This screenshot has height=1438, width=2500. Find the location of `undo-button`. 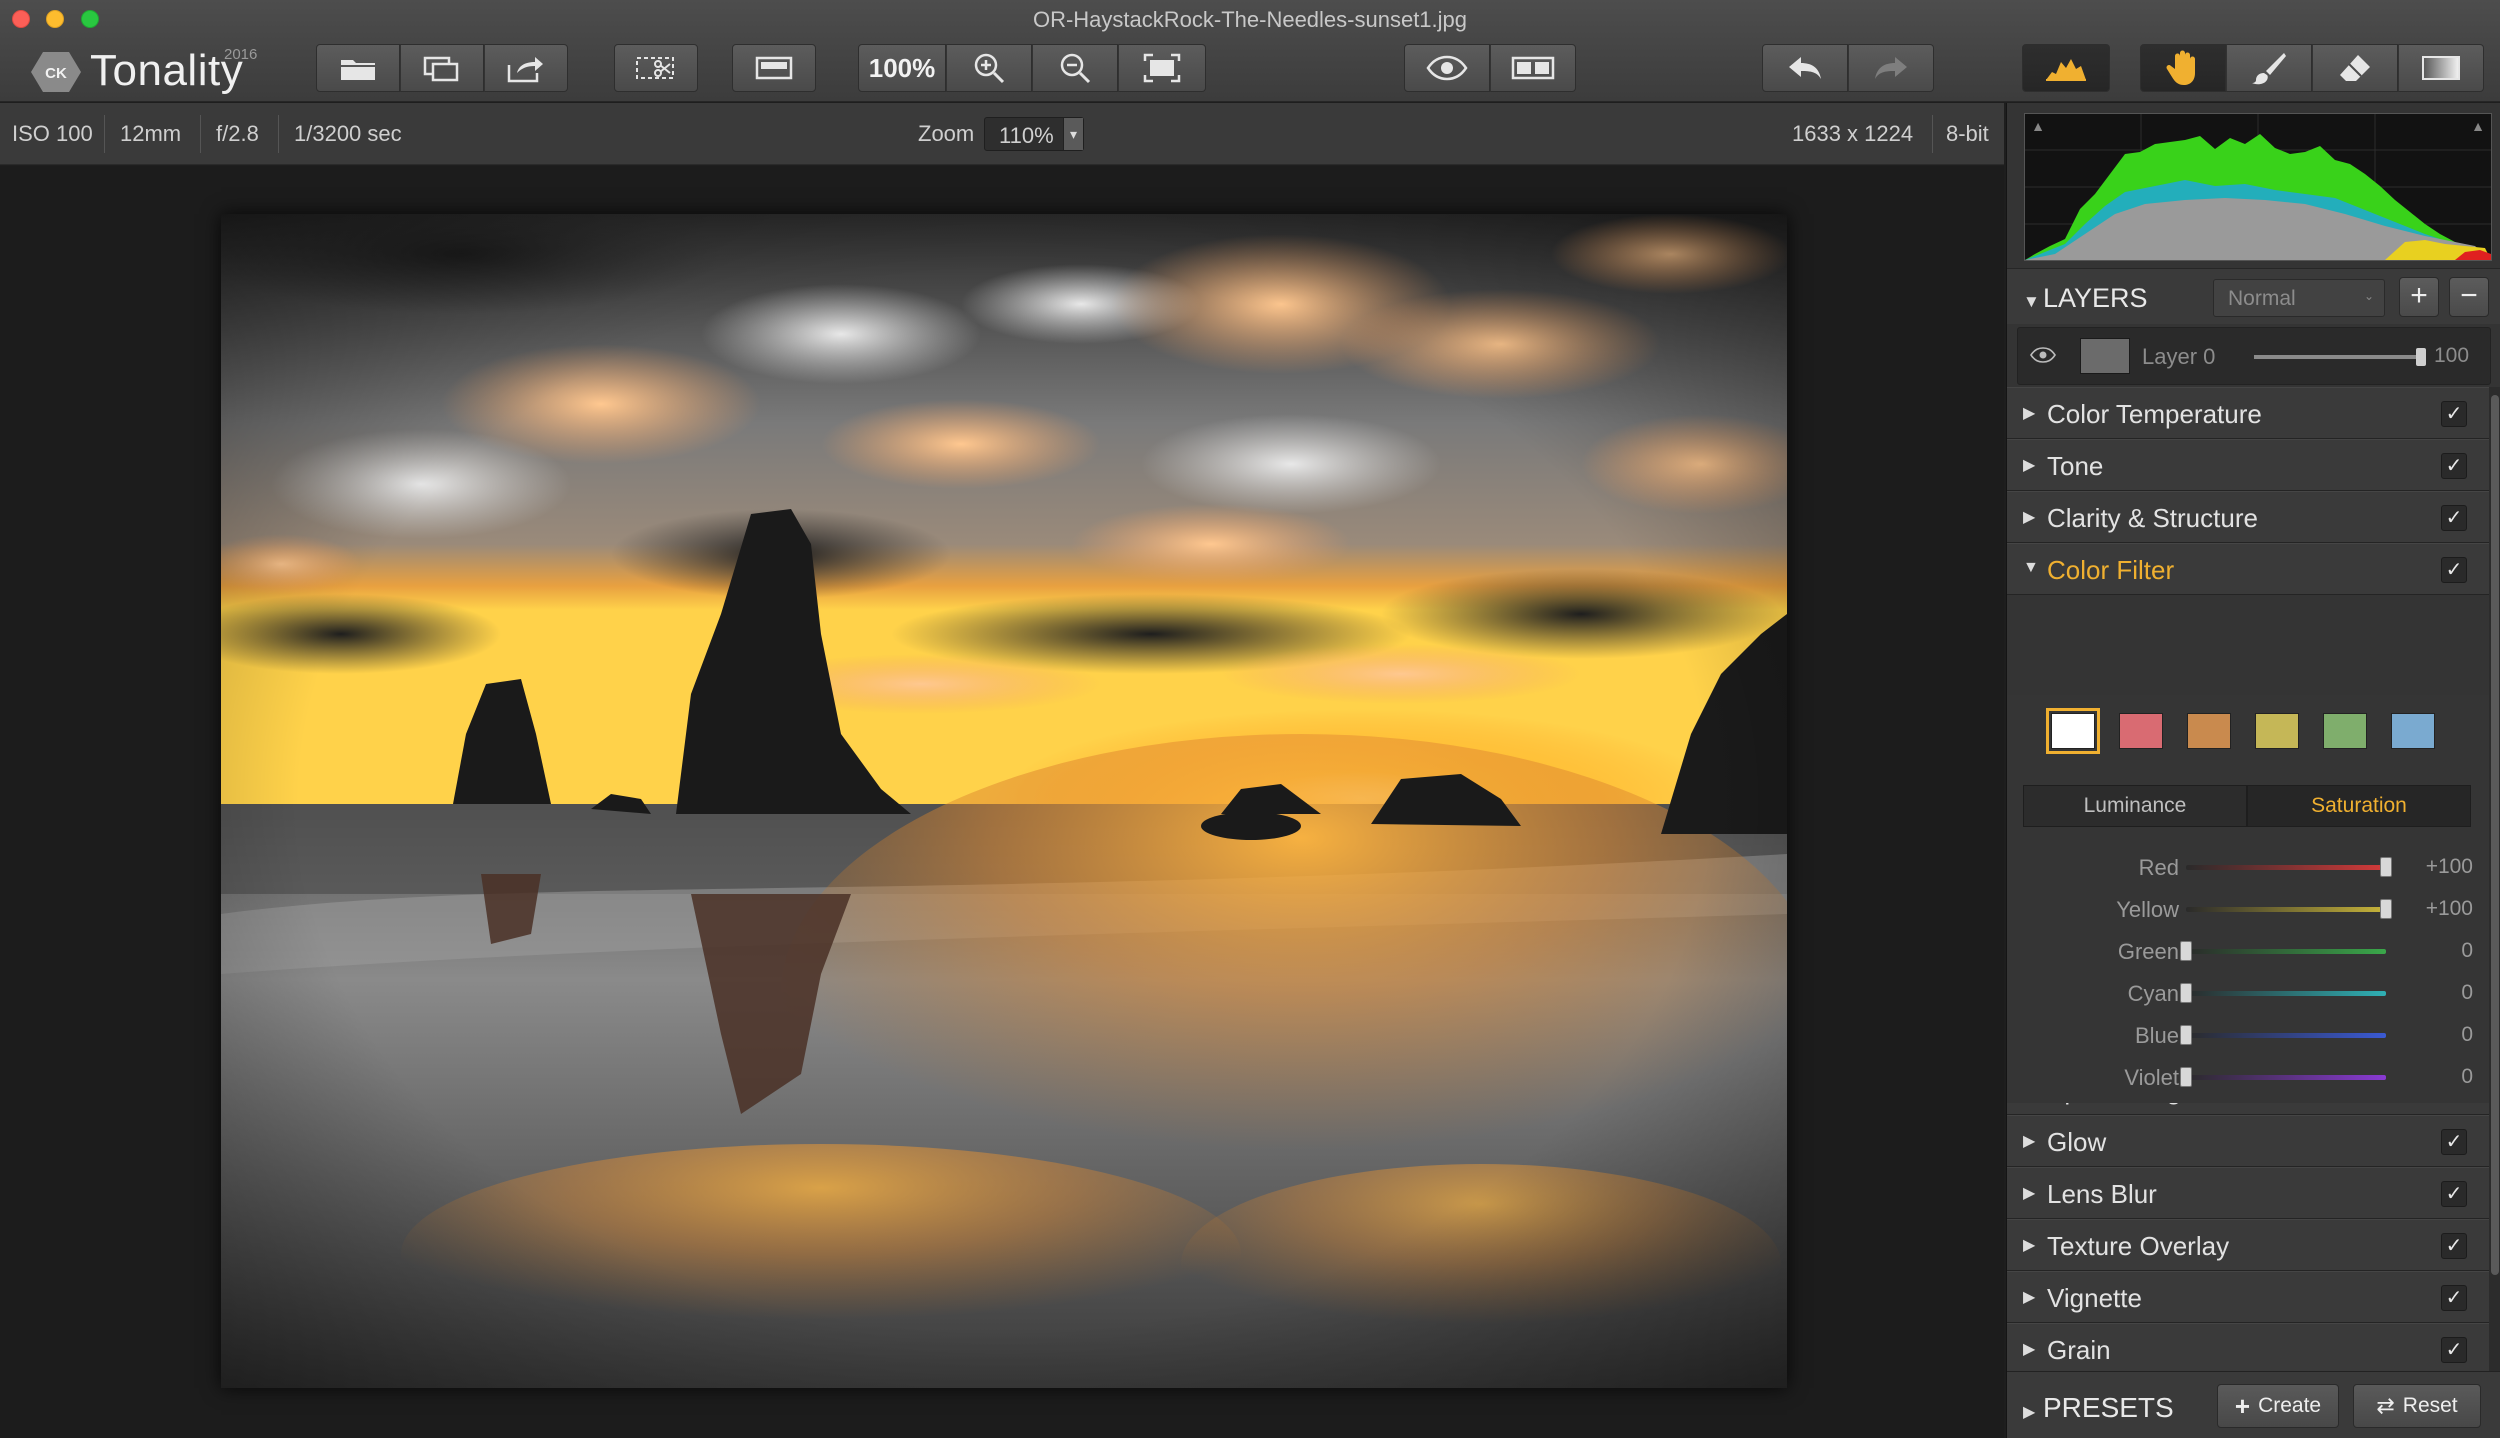

undo-button is located at coordinates (1805, 68).